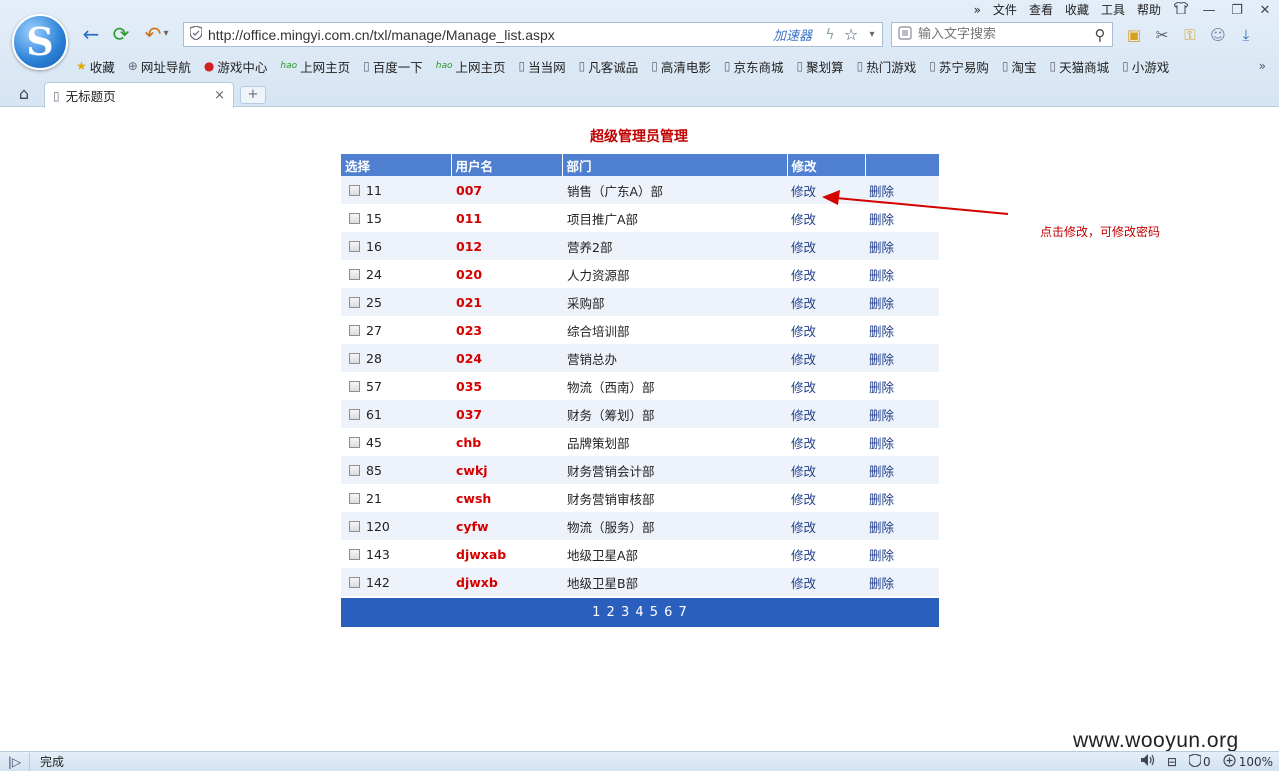 The width and height of the screenshot is (1279, 771). I want to click on adblock-icon, so click(1195, 761).